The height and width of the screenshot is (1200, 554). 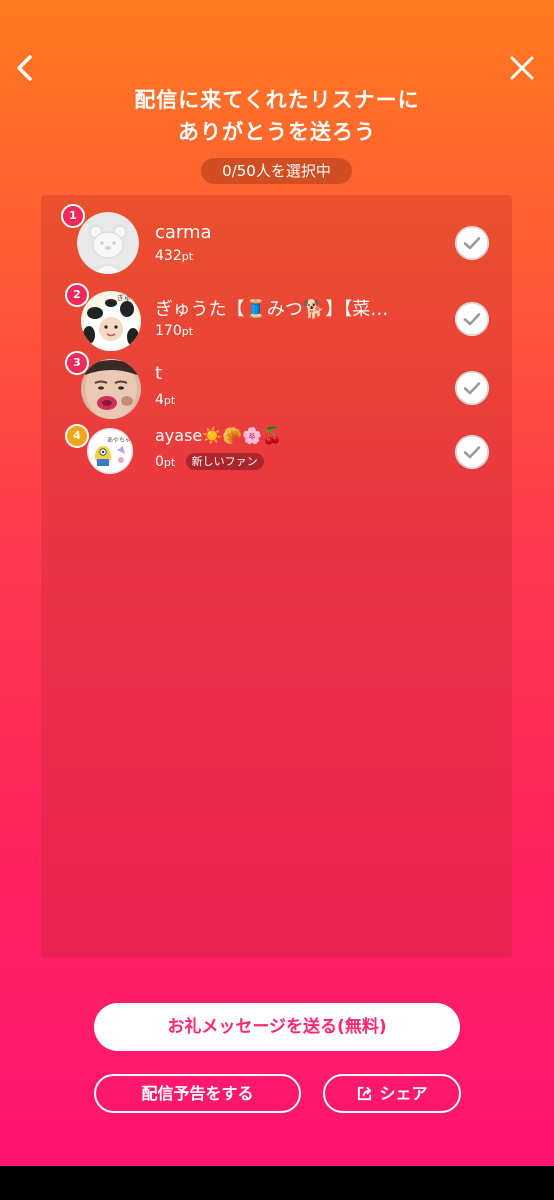 What do you see at coordinates (168, 331) in the screenshot?
I see `points-value: 170` at bounding box center [168, 331].